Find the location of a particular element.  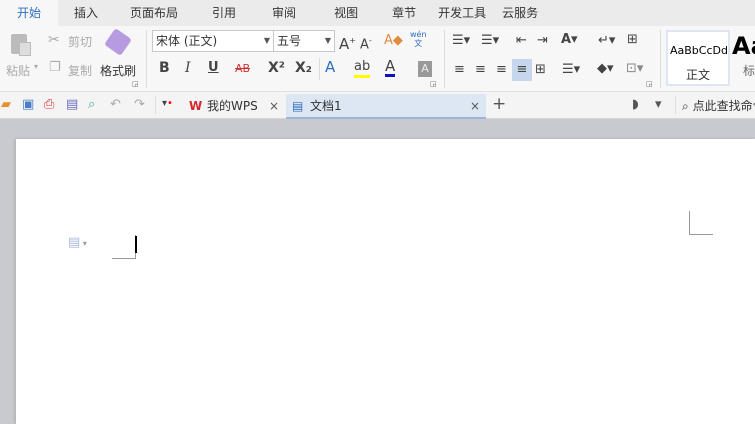

font-launcher-icon: ◲ is located at coordinates (433, 84).